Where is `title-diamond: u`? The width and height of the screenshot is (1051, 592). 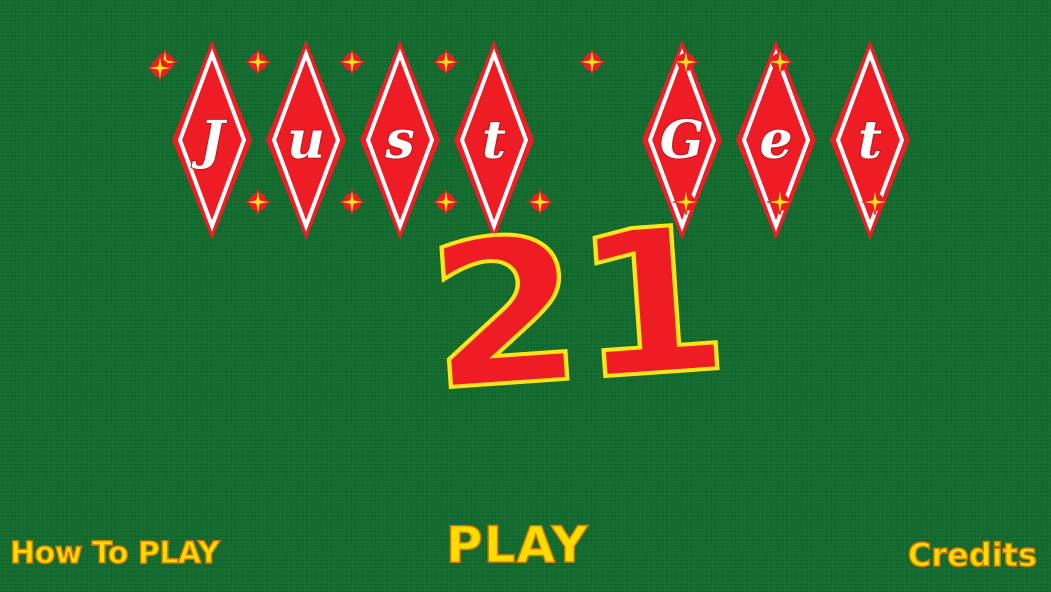
title-diamond: u is located at coordinates (306, 140).